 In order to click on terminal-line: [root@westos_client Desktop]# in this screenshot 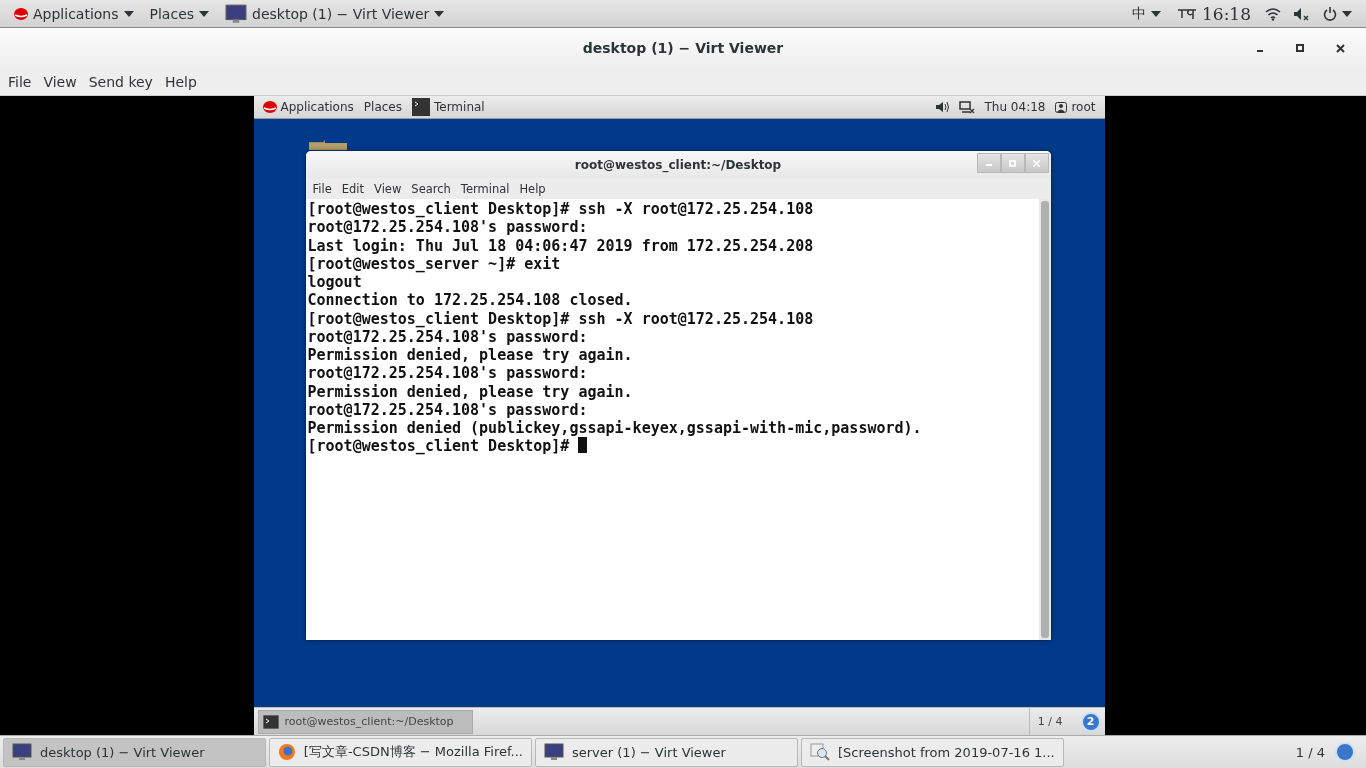, I will do `click(439, 446)`.